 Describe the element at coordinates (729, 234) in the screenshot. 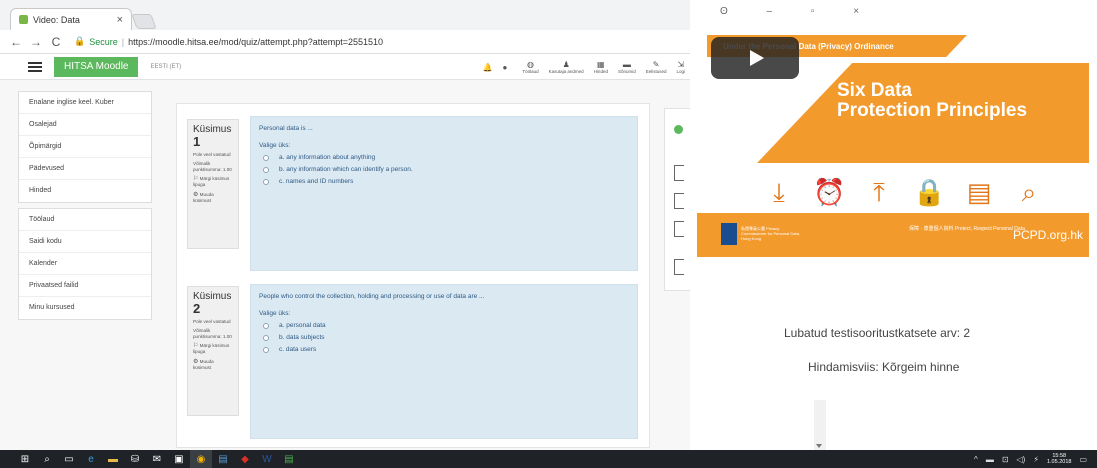

I see `pcpd-logo-icon` at that location.